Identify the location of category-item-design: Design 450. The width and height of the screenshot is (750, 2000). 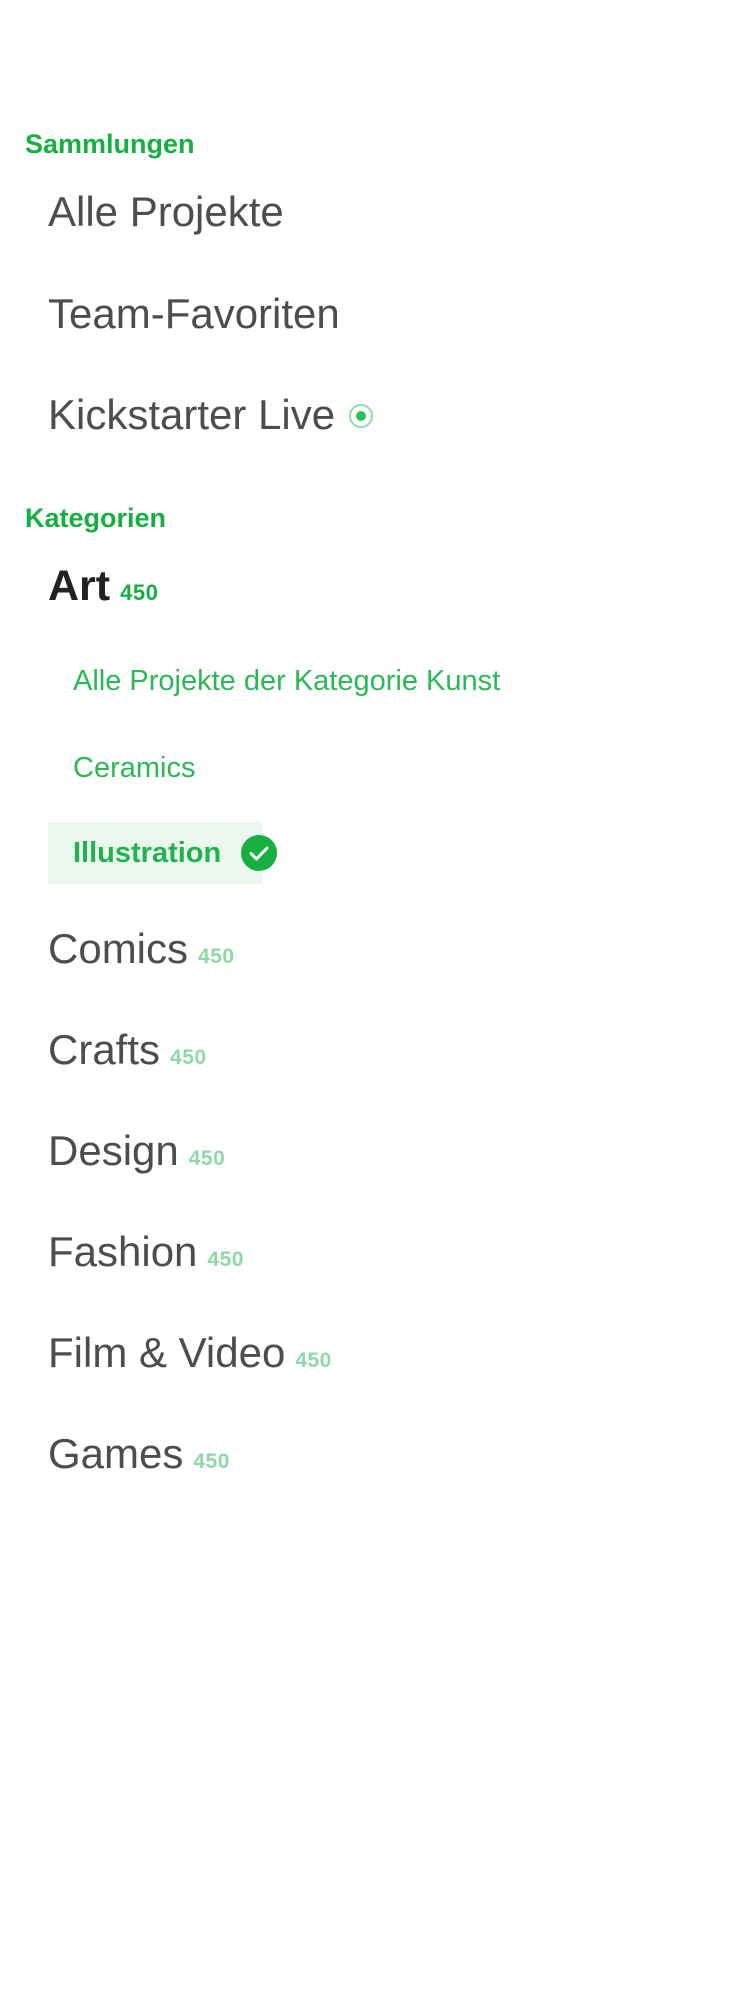
(136, 1155).